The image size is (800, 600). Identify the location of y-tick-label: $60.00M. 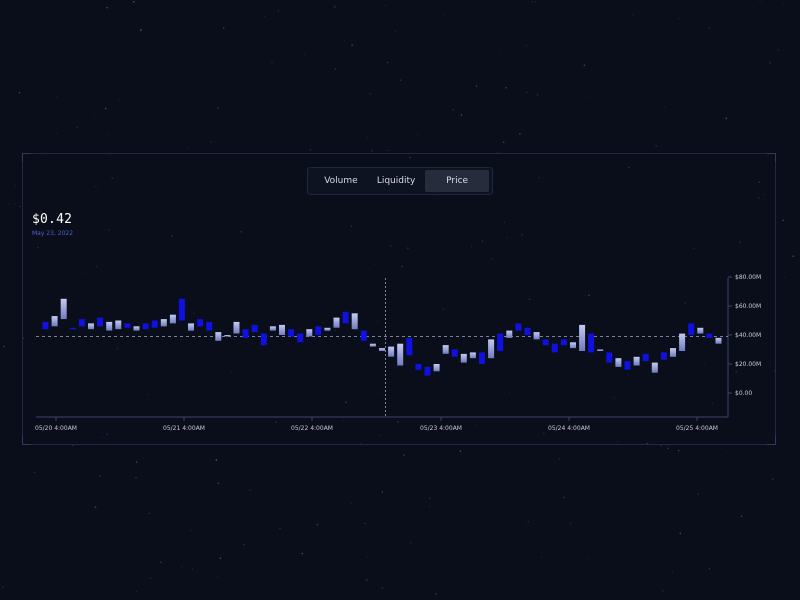
(748, 306).